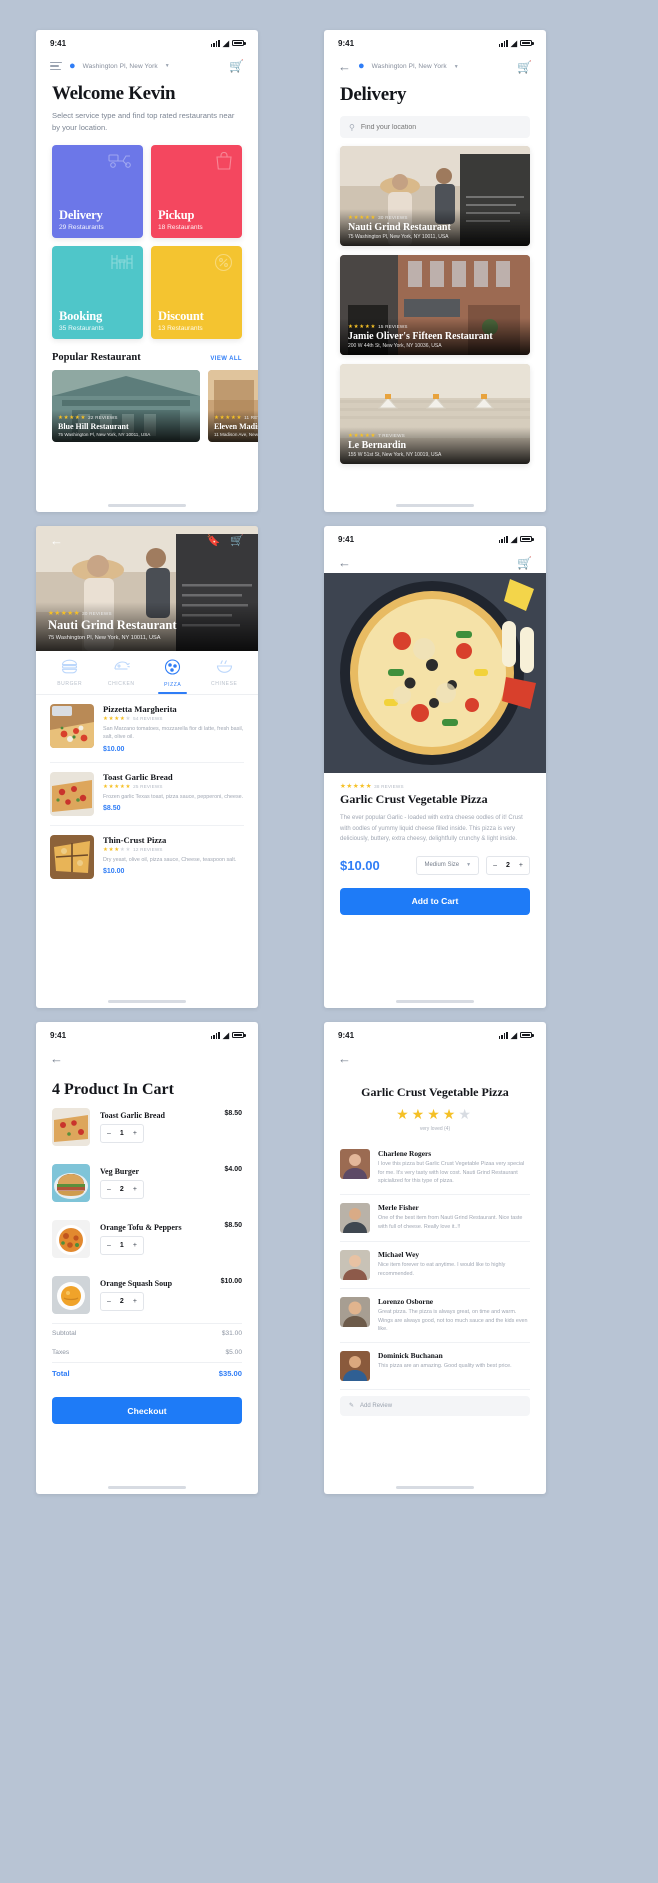  Describe the element at coordinates (435, 901) in the screenshot. I see `add-to-cart-button: Add to Cart` at that location.